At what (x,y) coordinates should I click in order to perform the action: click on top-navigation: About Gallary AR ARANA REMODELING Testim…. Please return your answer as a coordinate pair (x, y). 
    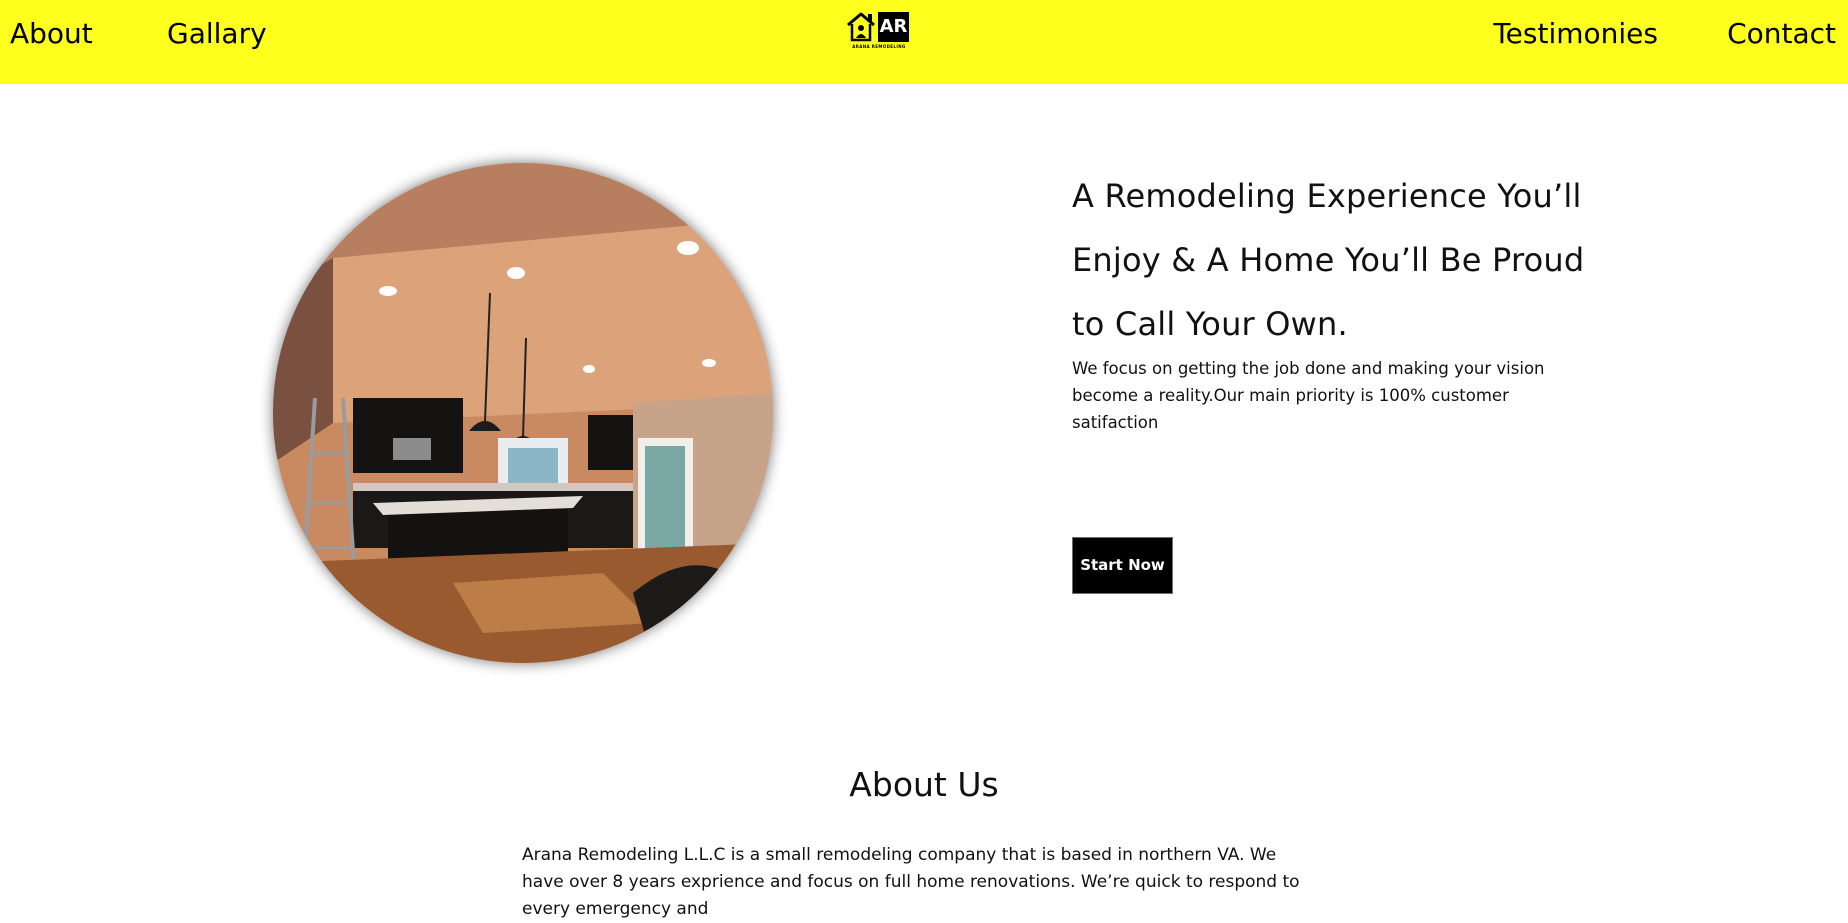
    Looking at the image, I should click on (924, 42).